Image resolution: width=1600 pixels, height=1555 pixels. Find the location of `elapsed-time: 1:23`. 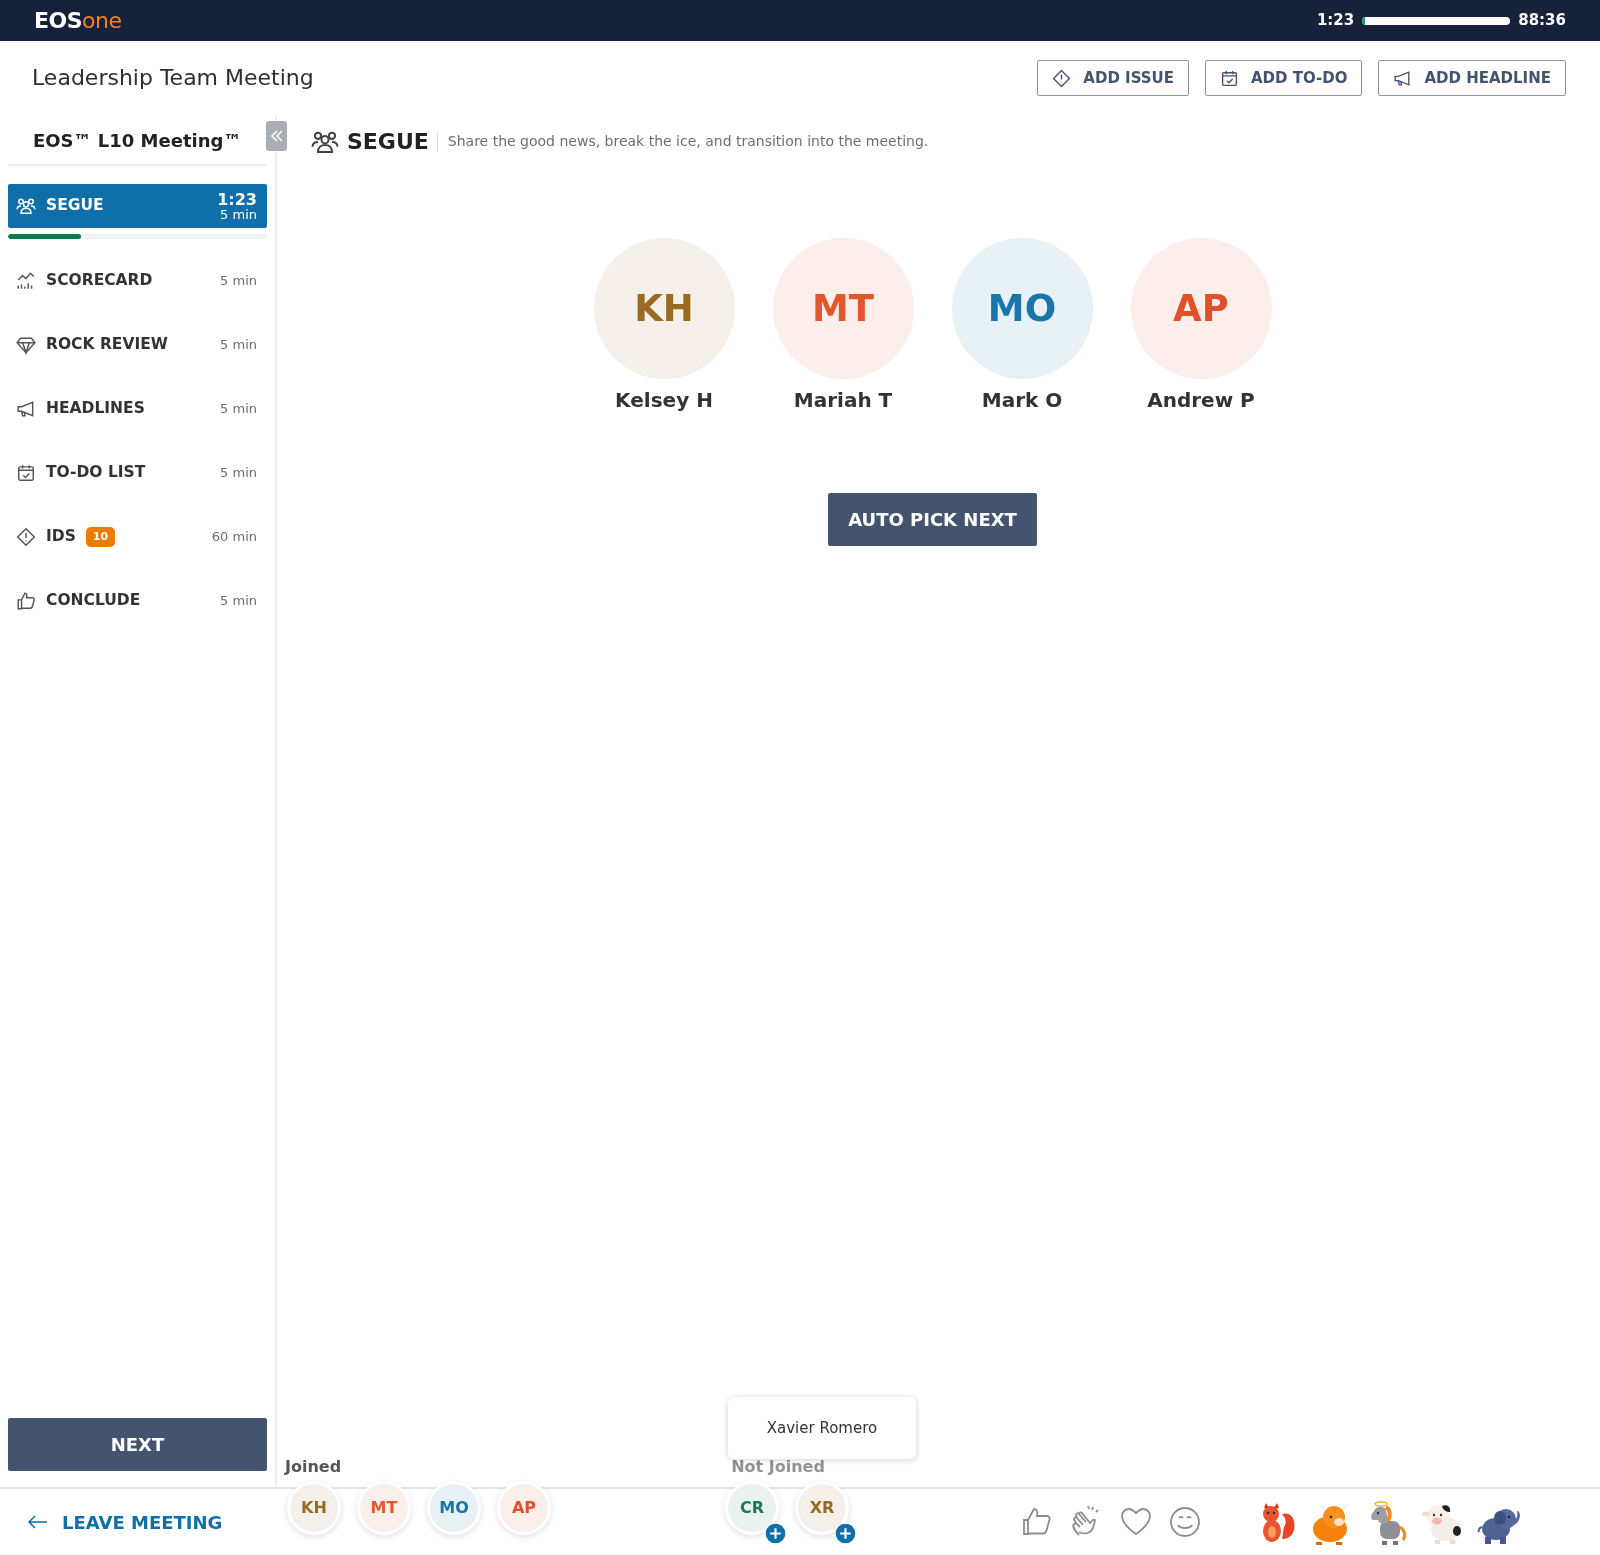

elapsed-time: 1:23 is located at coordinates (1335, 21).